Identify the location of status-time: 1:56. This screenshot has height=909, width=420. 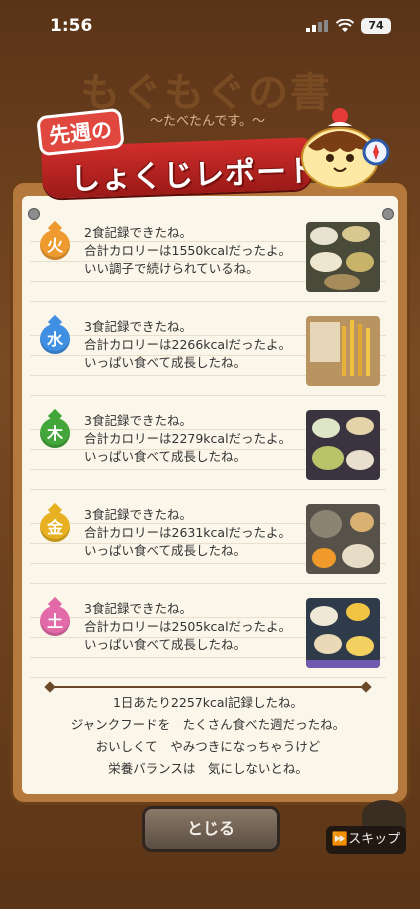
(71, 26).